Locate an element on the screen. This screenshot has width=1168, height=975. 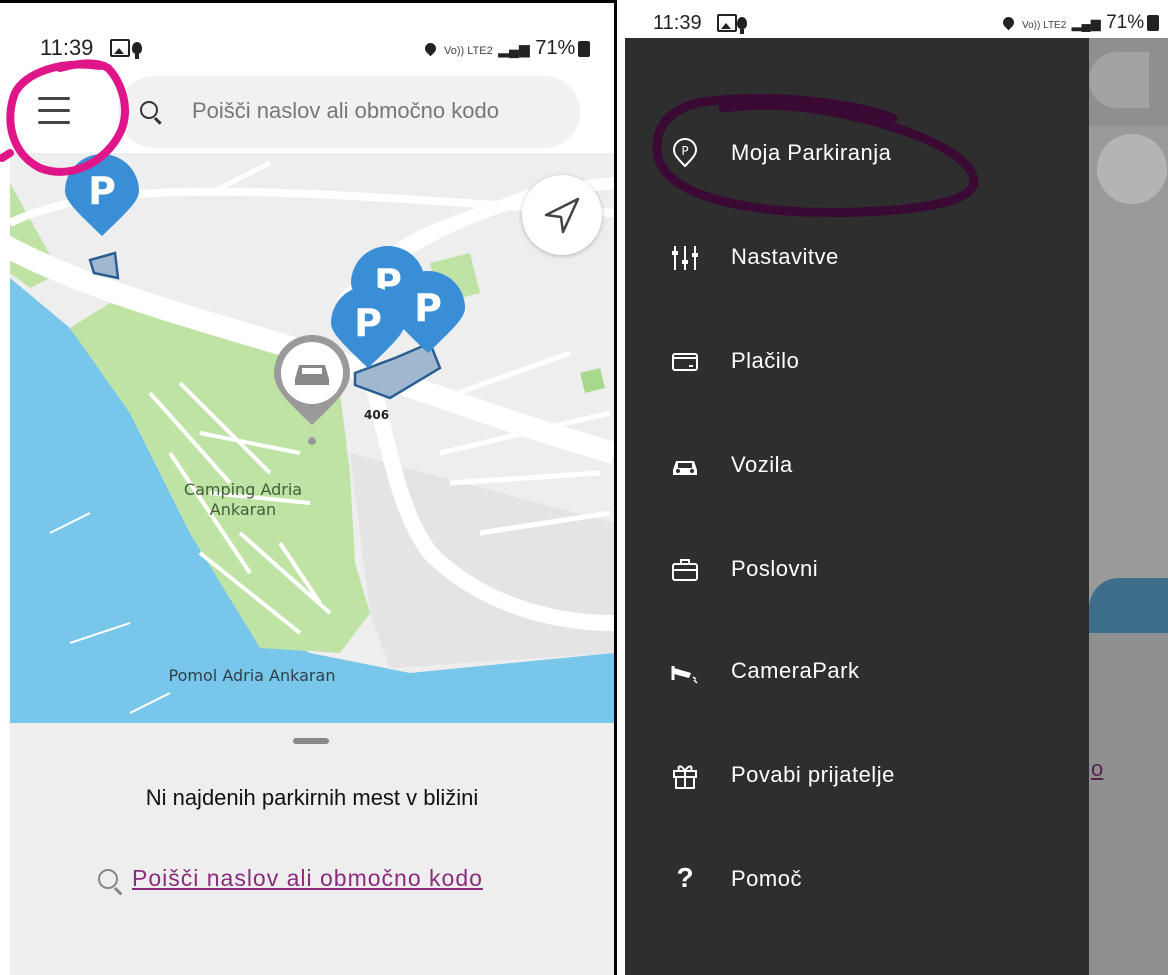
menu-item-camerapark: CameraPark is located at coordinates (857, 672).